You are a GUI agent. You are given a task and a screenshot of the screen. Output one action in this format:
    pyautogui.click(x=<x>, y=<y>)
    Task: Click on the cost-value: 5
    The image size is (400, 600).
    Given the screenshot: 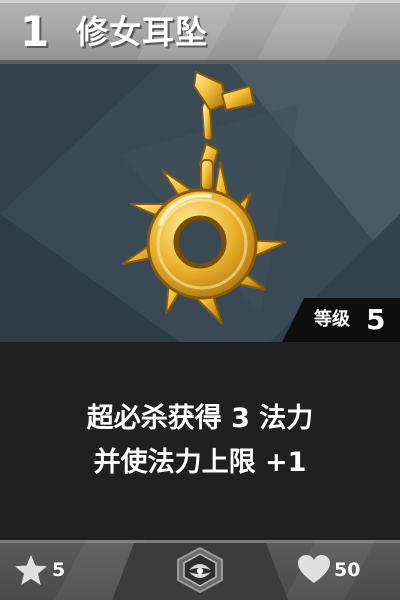 What is the action you would take?
    pyautogui.click(x=59, y=570)
    